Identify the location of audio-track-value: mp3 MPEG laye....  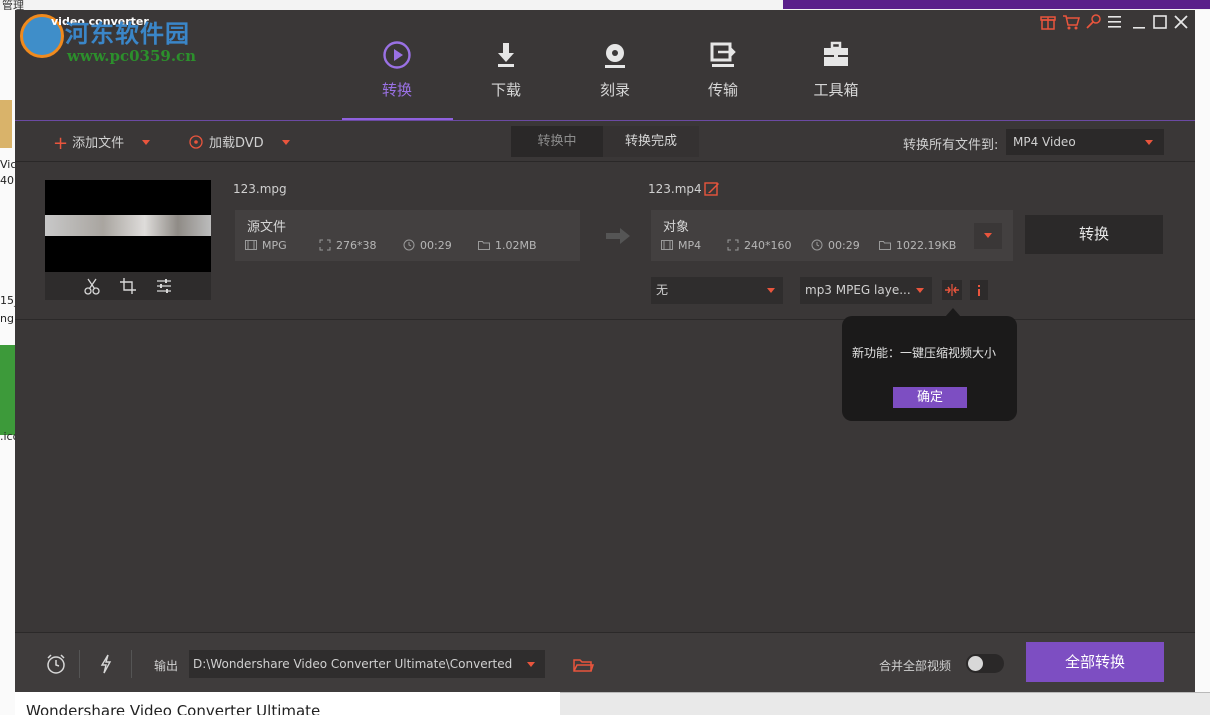
(858, 290).